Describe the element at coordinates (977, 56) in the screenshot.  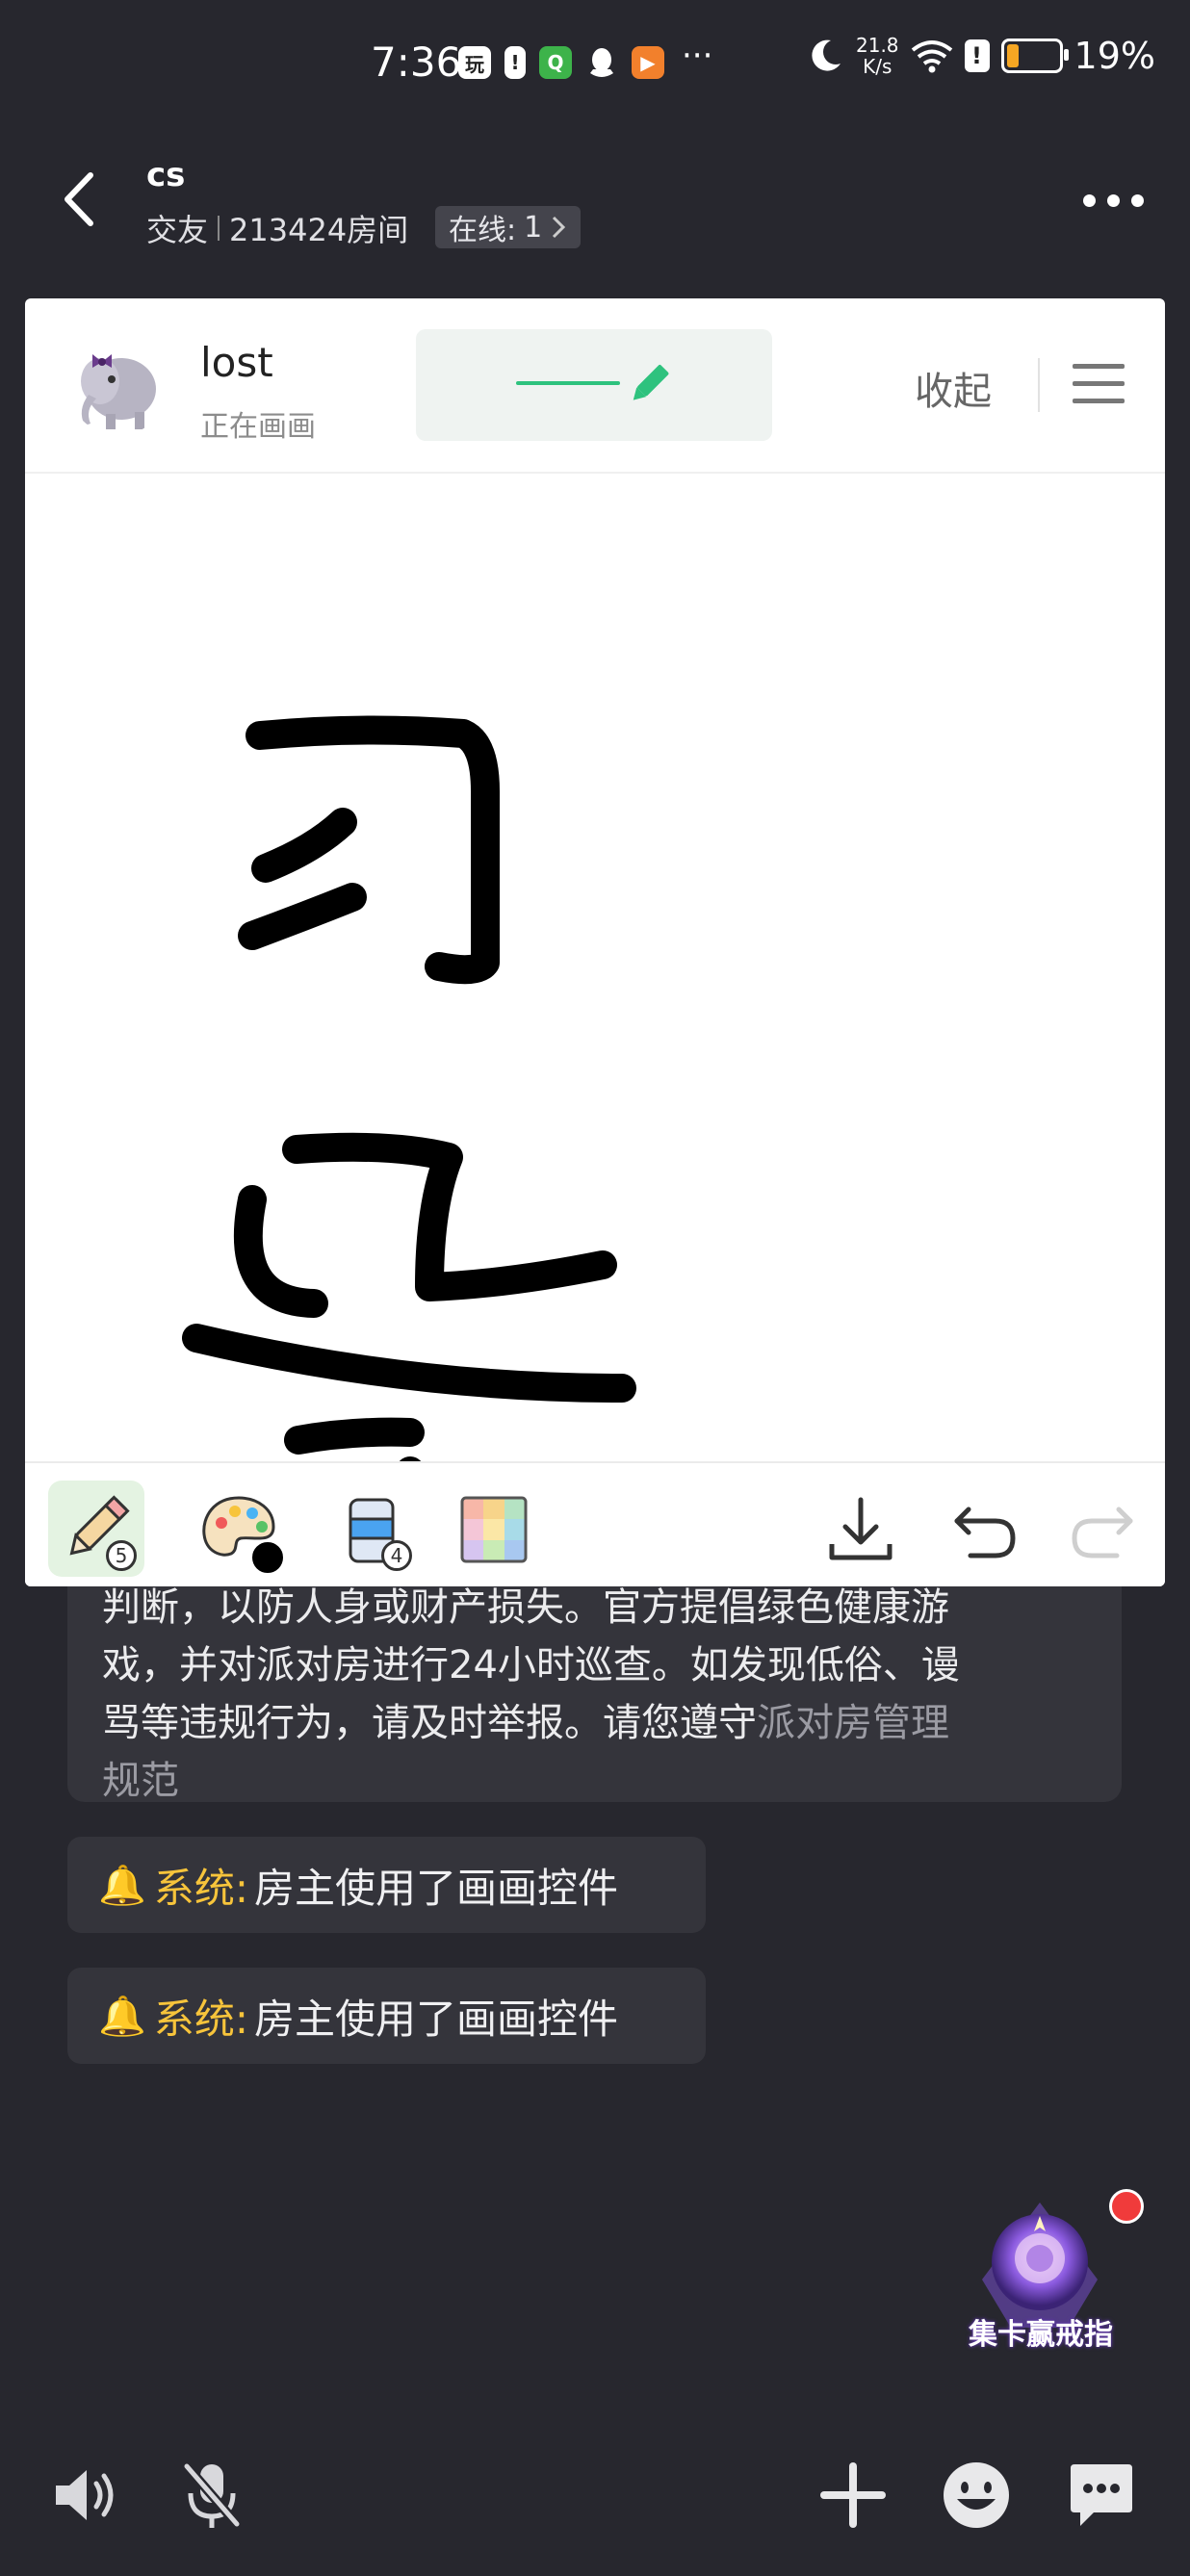
I see `warning-icon: !` at that location.